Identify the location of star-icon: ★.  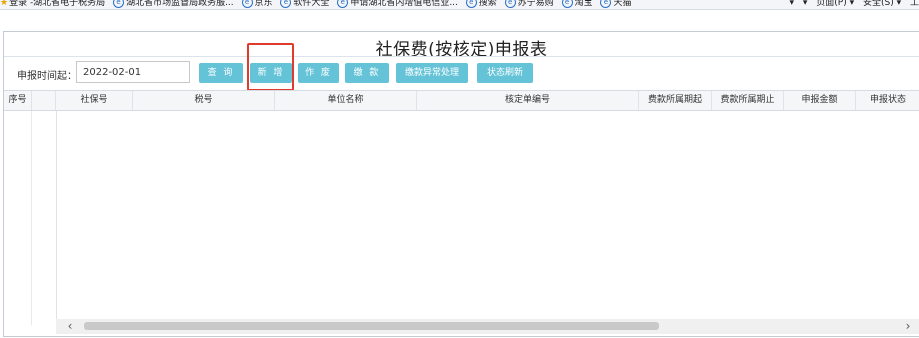
(4, 4).